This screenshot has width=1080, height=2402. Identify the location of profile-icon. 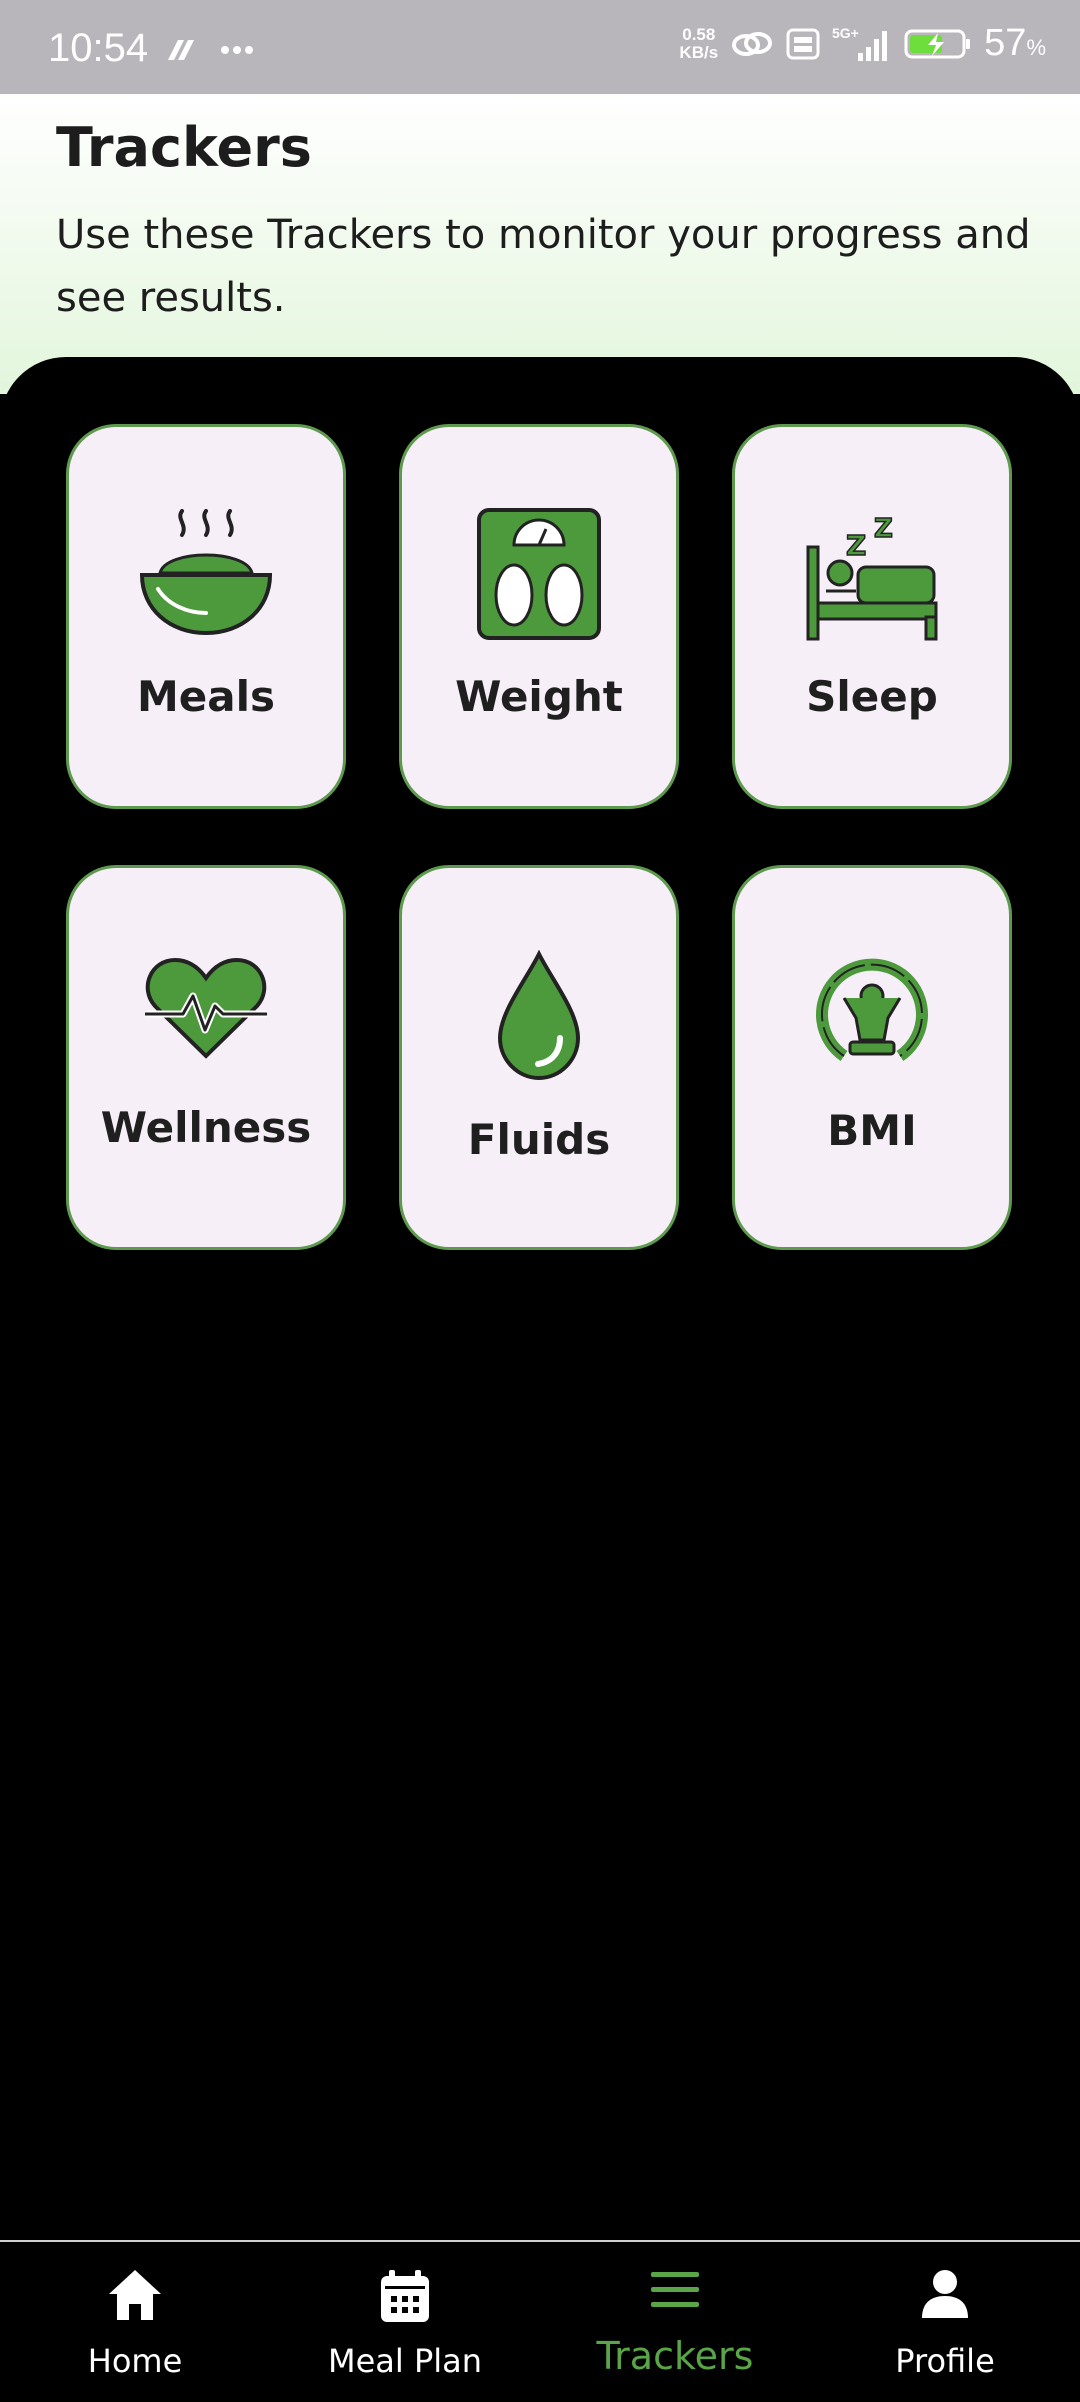
(945, 2294).